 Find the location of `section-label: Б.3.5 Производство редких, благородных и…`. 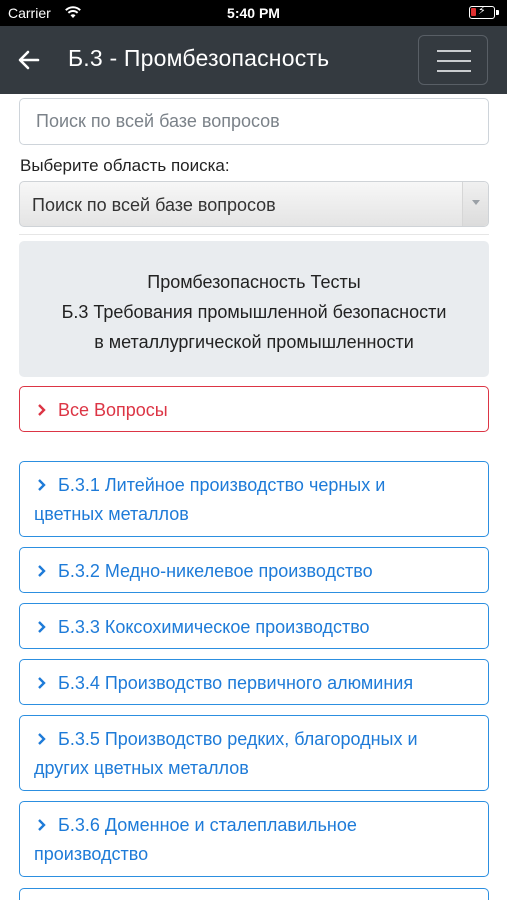

section-label: Б.3.5 Производство редких, благородных и… is located at coordinates (226, 753).